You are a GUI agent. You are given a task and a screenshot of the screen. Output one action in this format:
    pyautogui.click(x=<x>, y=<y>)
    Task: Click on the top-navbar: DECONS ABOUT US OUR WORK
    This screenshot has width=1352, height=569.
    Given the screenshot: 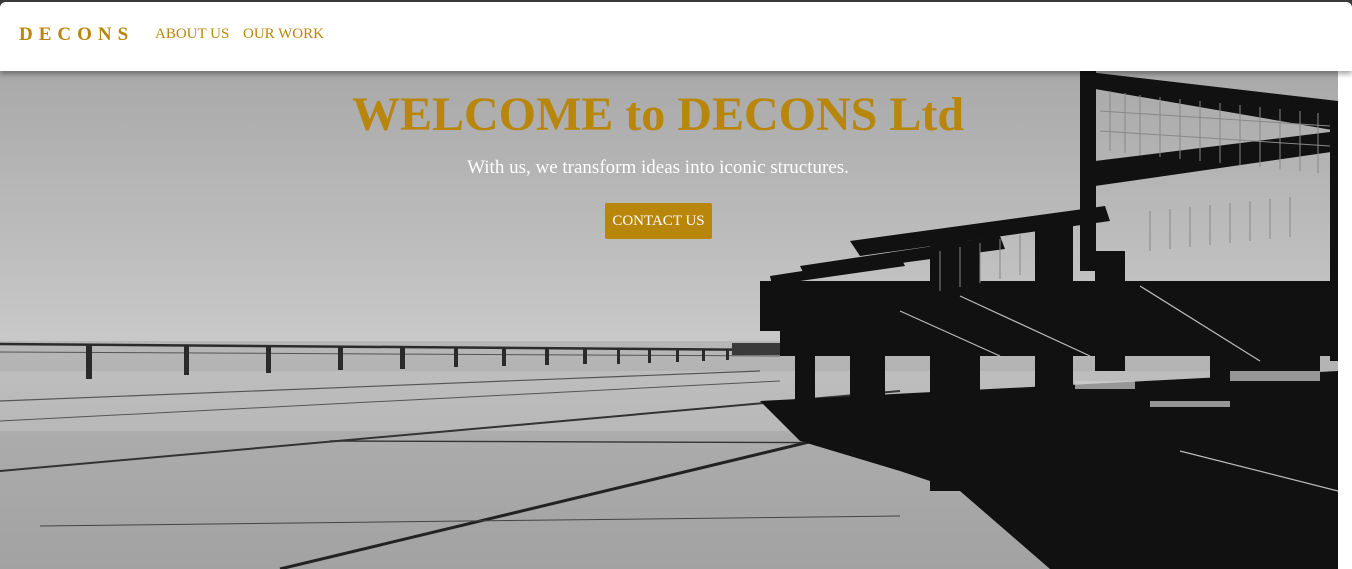 What is the action you would take?
    pyautogui.click(x=676, y=36)
    